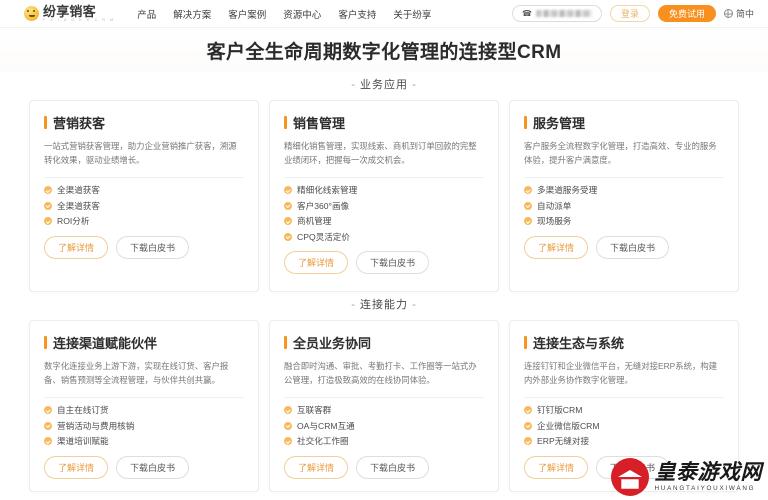 The image size is (768, 500). I want to click on header-actions: ☎ 登录 免费试用 简中, so click(632, 13).